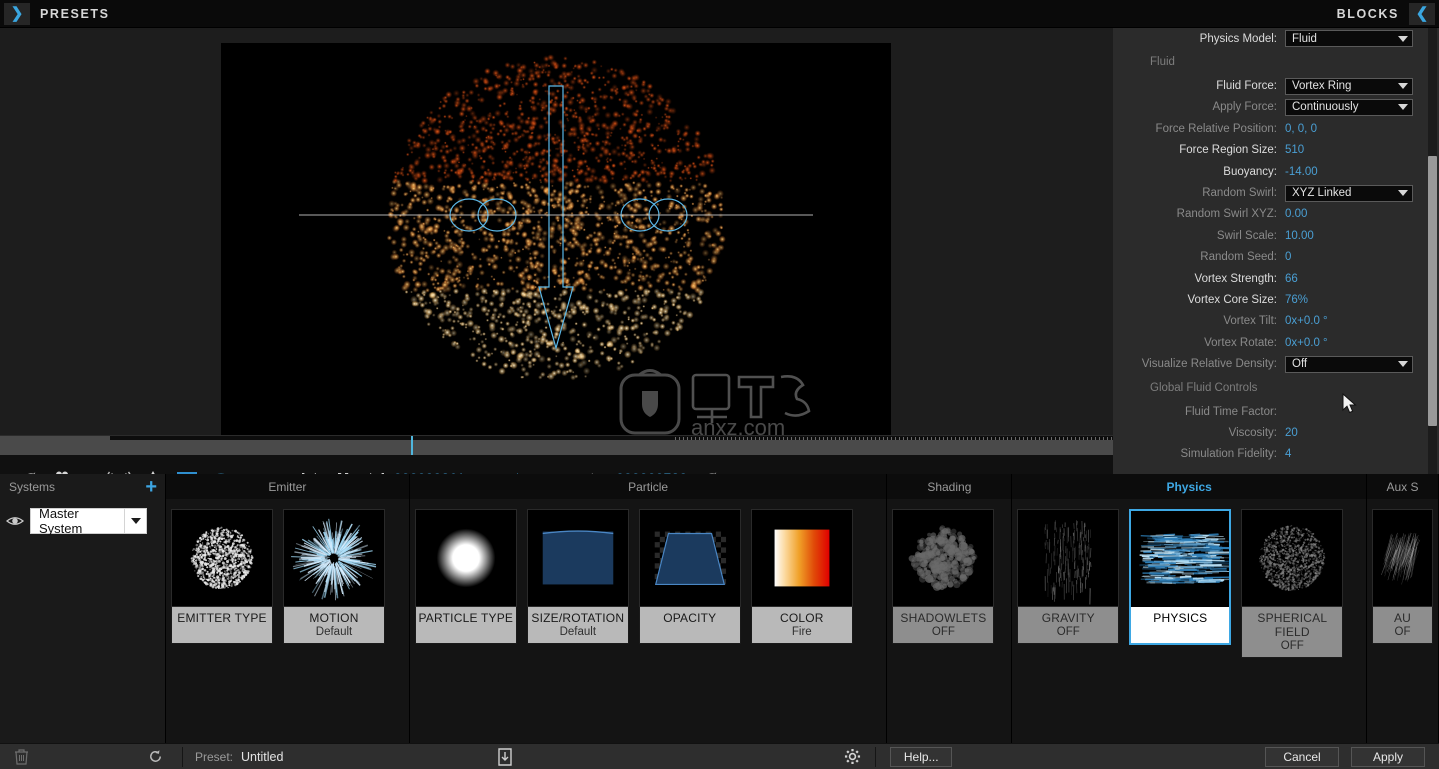  Describe the element at coordinates (1246, 235) in the screenshot. I see `property-label: Swirl Scale:` at that location.